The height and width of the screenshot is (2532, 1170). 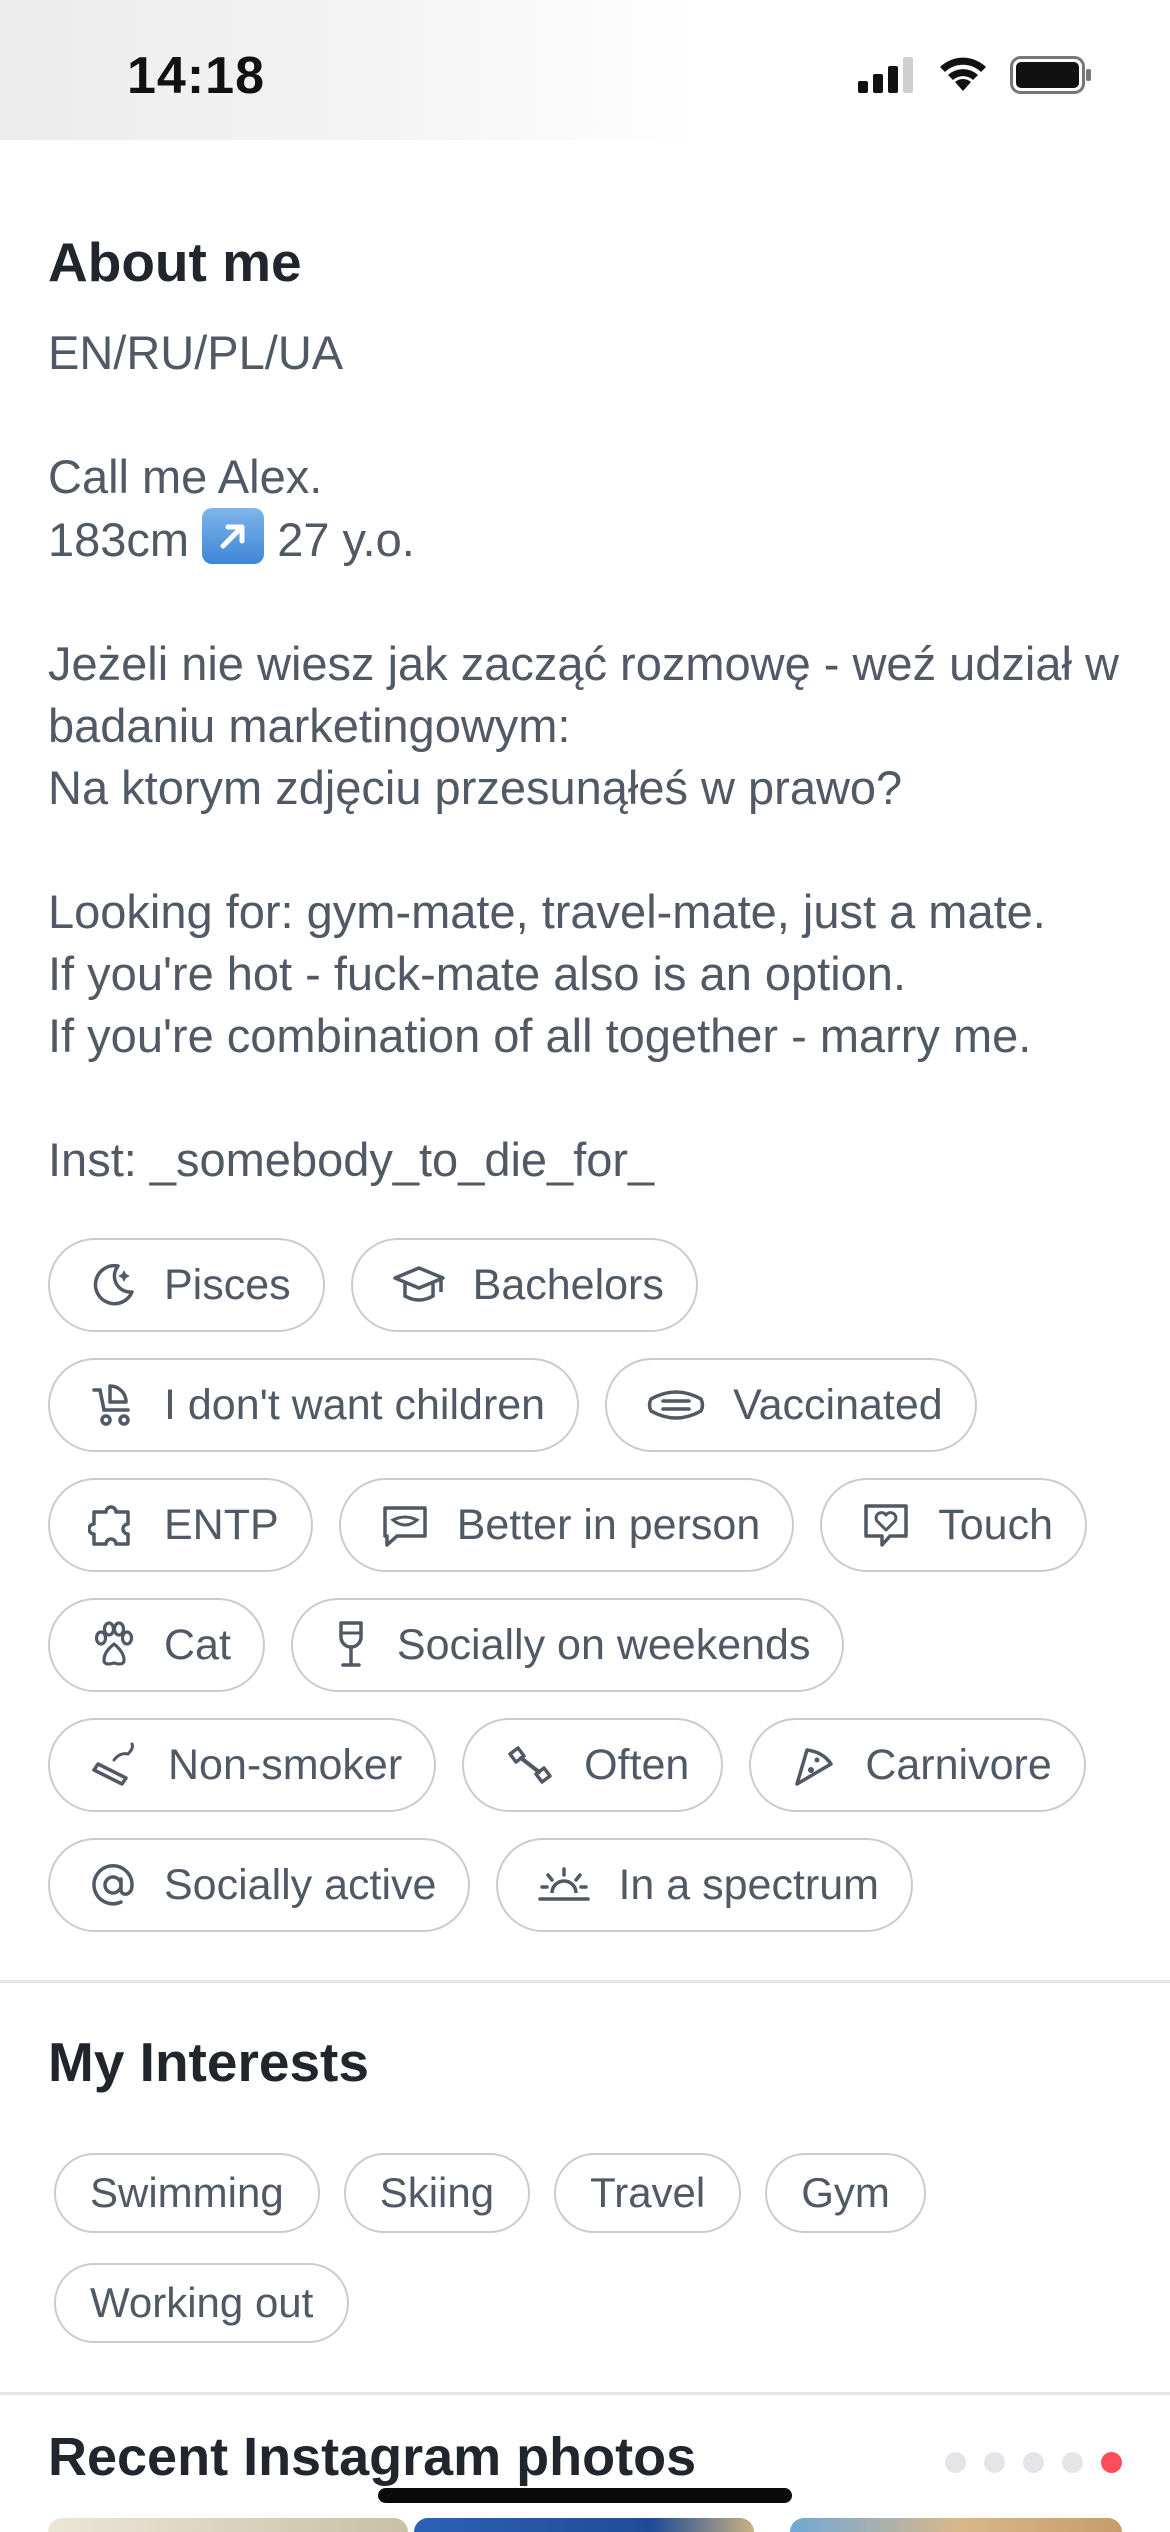 What do you see at coordinates (111, 1405) in the screenshot?
I see `stroller-icon` at bounding box center [111, 1405].